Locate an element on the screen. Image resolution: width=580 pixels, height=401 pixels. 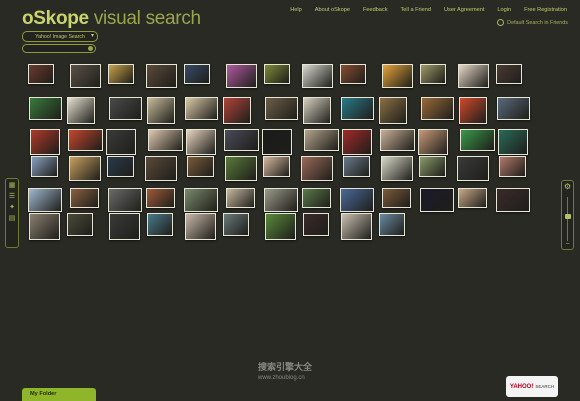
nav-help: Help is located at coordinates (296, 10).